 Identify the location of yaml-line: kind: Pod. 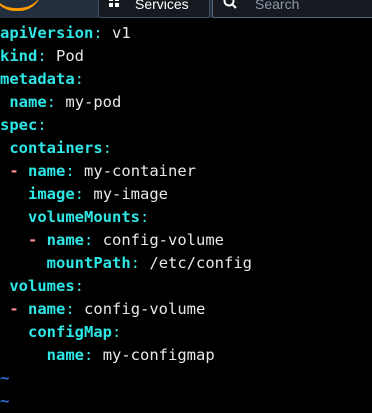
(42, 56).